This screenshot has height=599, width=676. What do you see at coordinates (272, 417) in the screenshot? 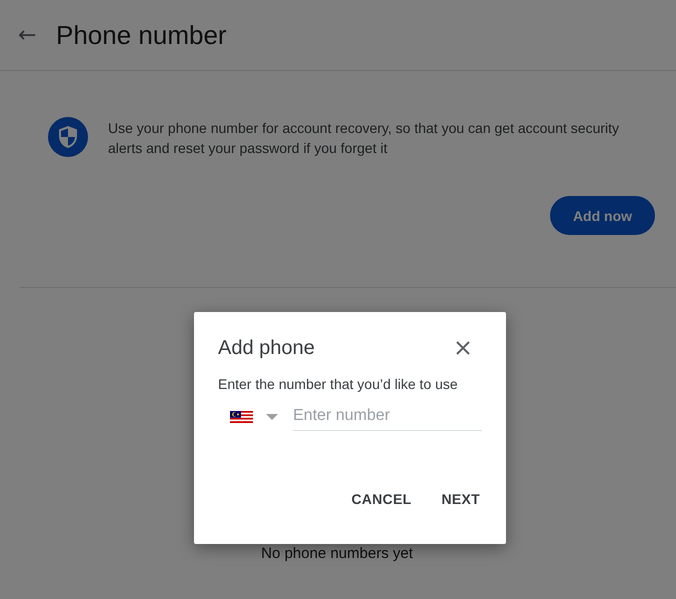
I see `caret-icon` at bounding box center [272, 417].